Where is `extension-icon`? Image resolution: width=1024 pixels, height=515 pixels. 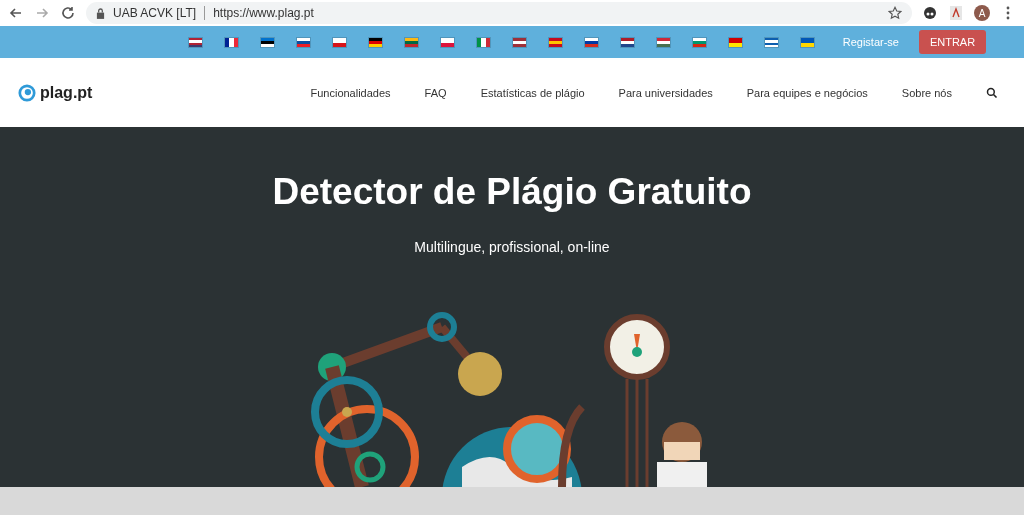 extension-icon is located at coordinates (930, 13).